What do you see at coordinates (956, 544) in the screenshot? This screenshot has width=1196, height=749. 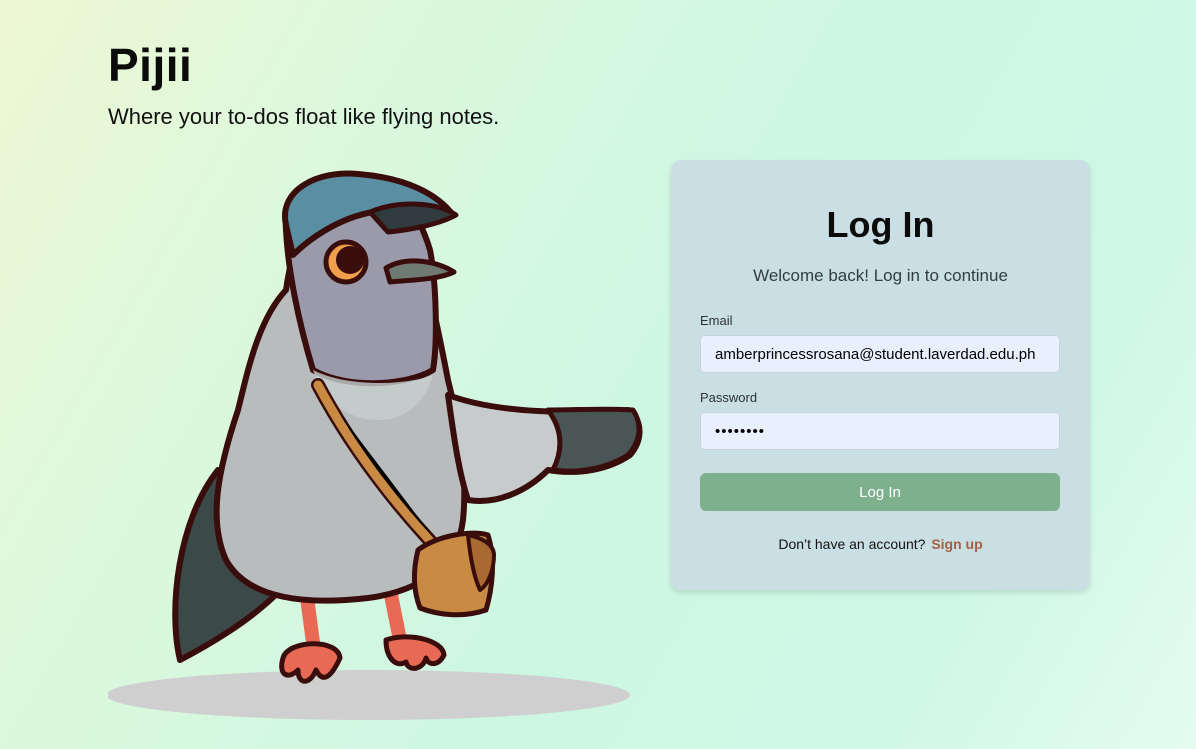 I see `signup-link: Sign up` at bounding box center [956, 544].